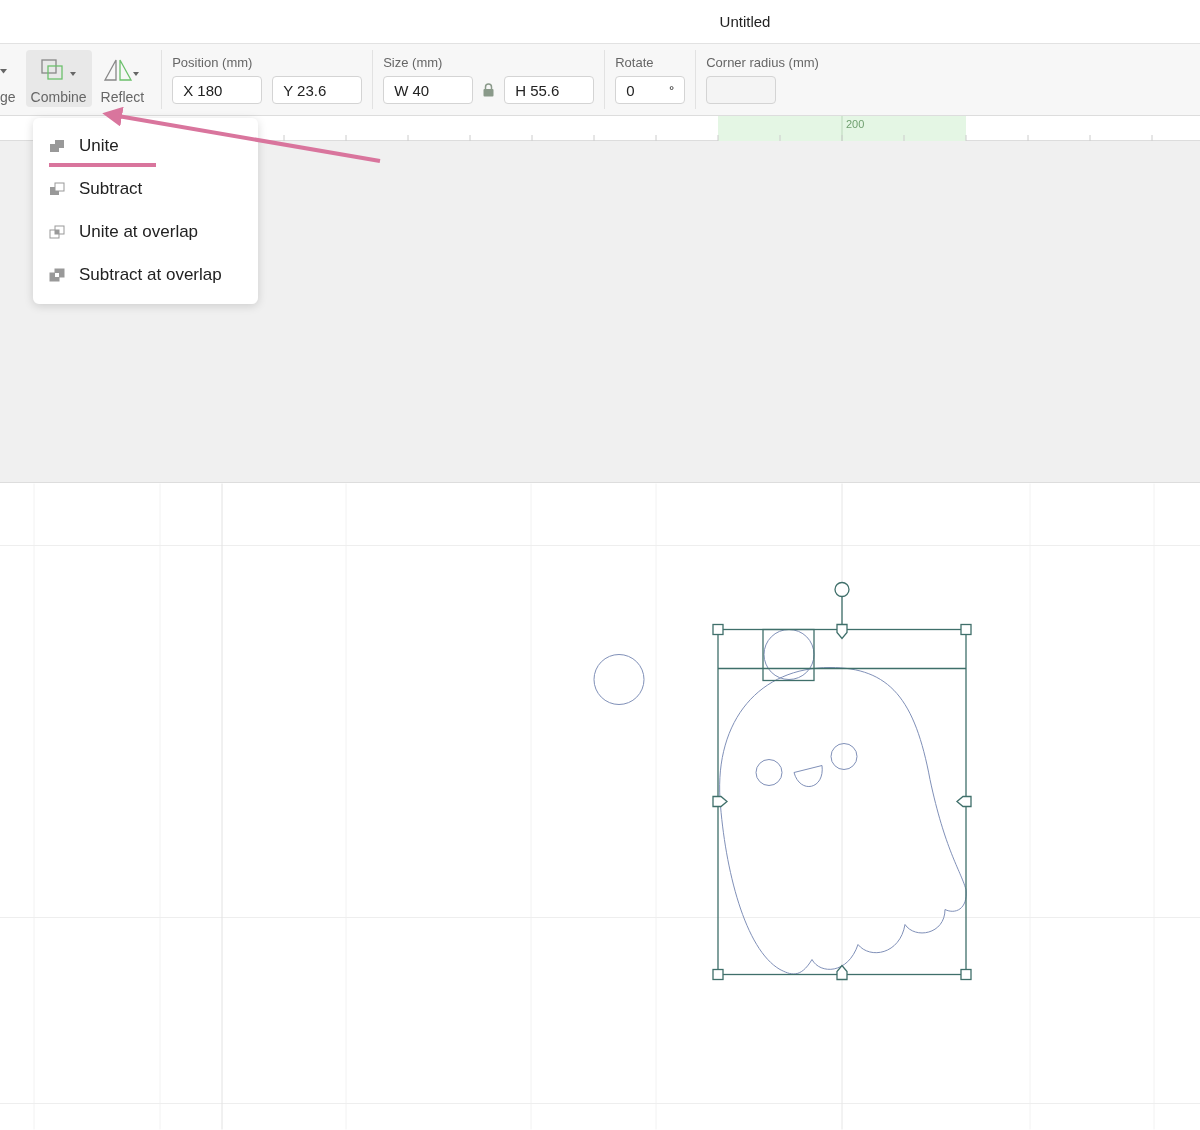 This screenshot has width=1200, height=1130. I want to click on input-field: H 55.6, so click(549, 90).